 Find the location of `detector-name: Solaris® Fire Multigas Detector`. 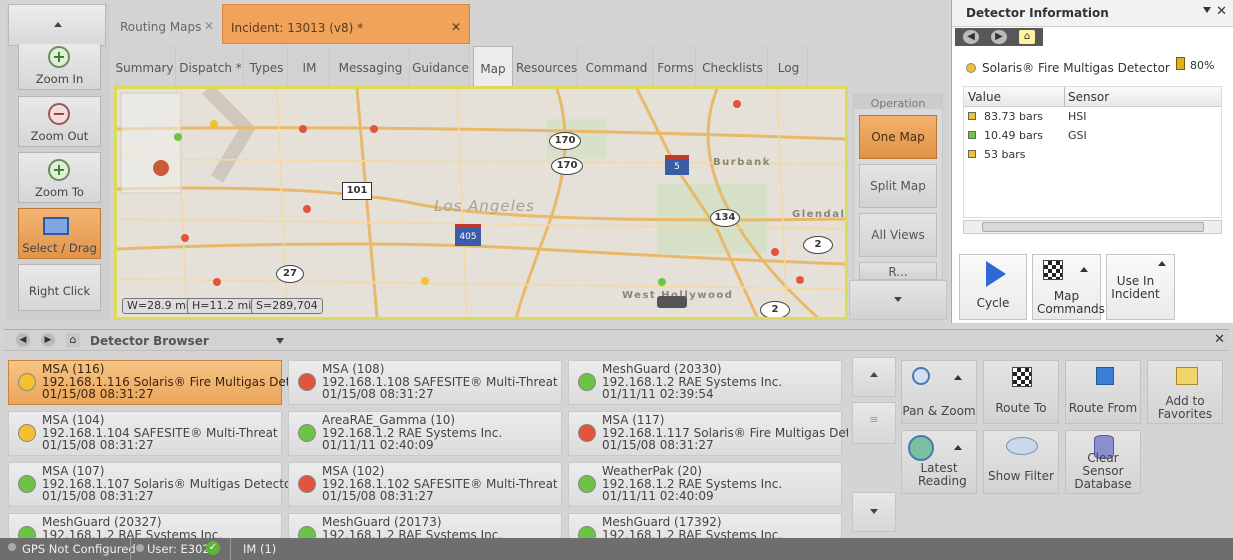

detector-name: Solaris® Fire Multigas Detector is located at coordinates (1076, 68).